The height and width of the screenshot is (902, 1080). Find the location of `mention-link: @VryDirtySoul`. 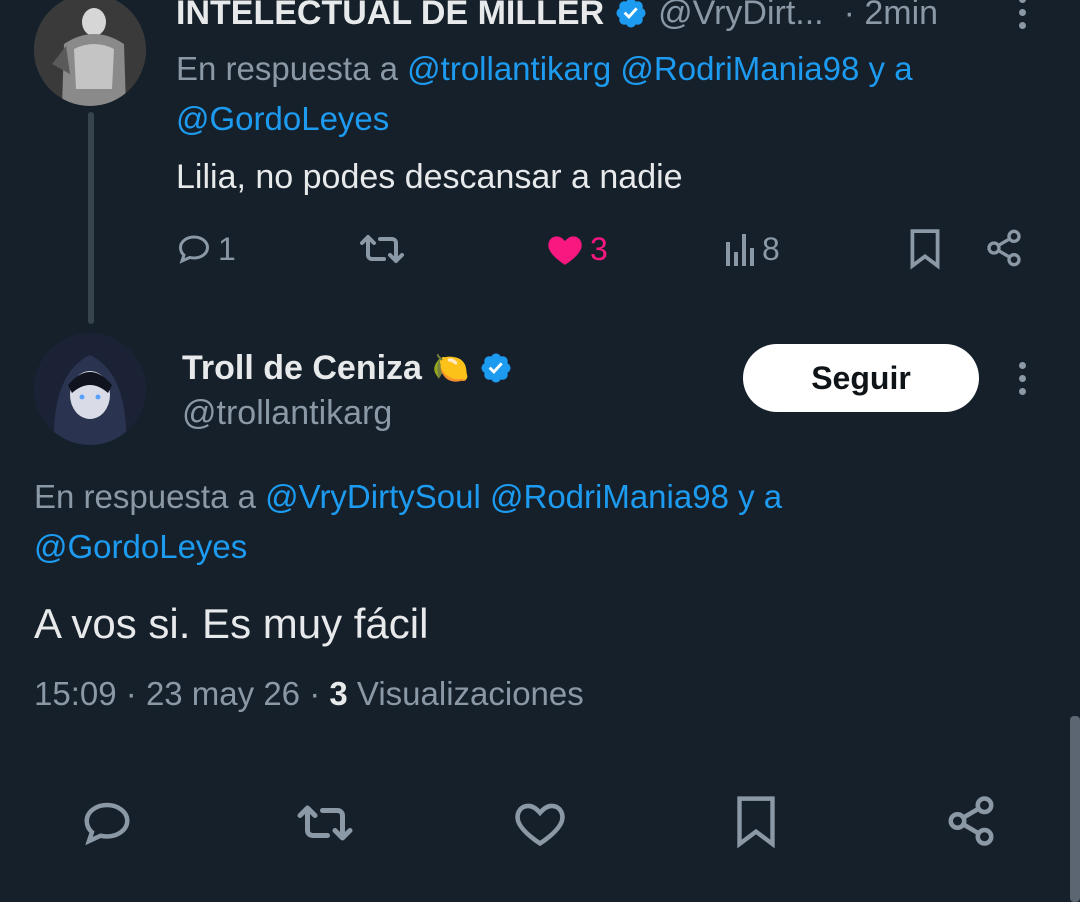

mention-link: @VryDirtySoul is located at coordinates (373, 496).